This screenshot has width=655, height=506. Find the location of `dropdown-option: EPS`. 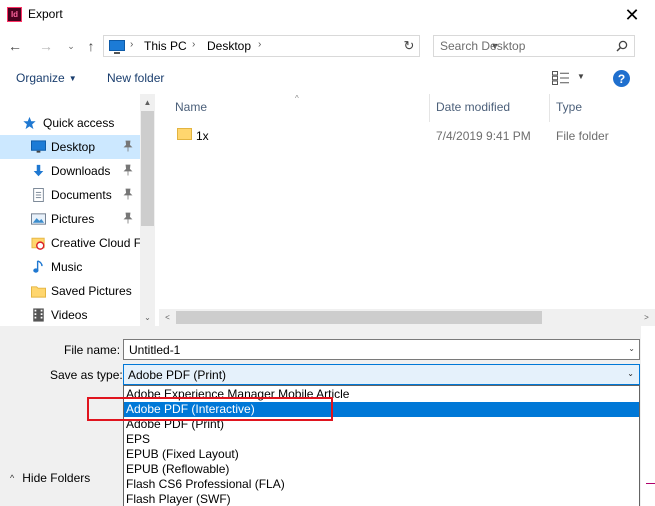

dropdown-option: EPS is located at coordinates (381, 439).